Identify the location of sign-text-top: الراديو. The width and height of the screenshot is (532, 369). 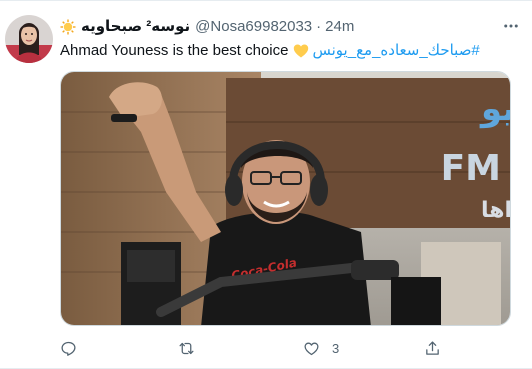
(495, 109).